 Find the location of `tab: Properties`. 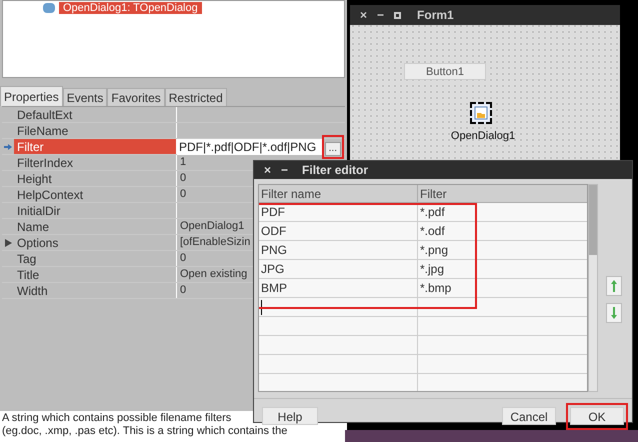

tab: Properties is located at coordinates (31, 96).